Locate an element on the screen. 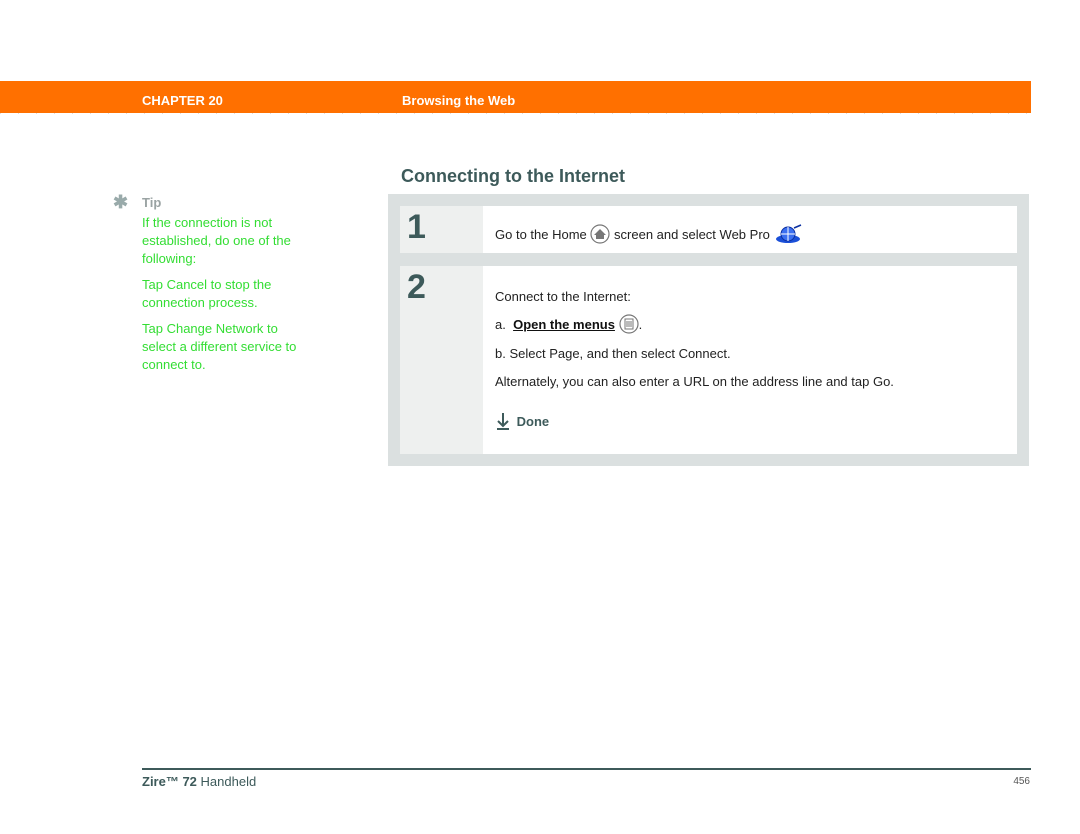 Image resolution: width=1080 pixels, height=834 pixels. step-number: 1 is located at coordinates (441, 229).